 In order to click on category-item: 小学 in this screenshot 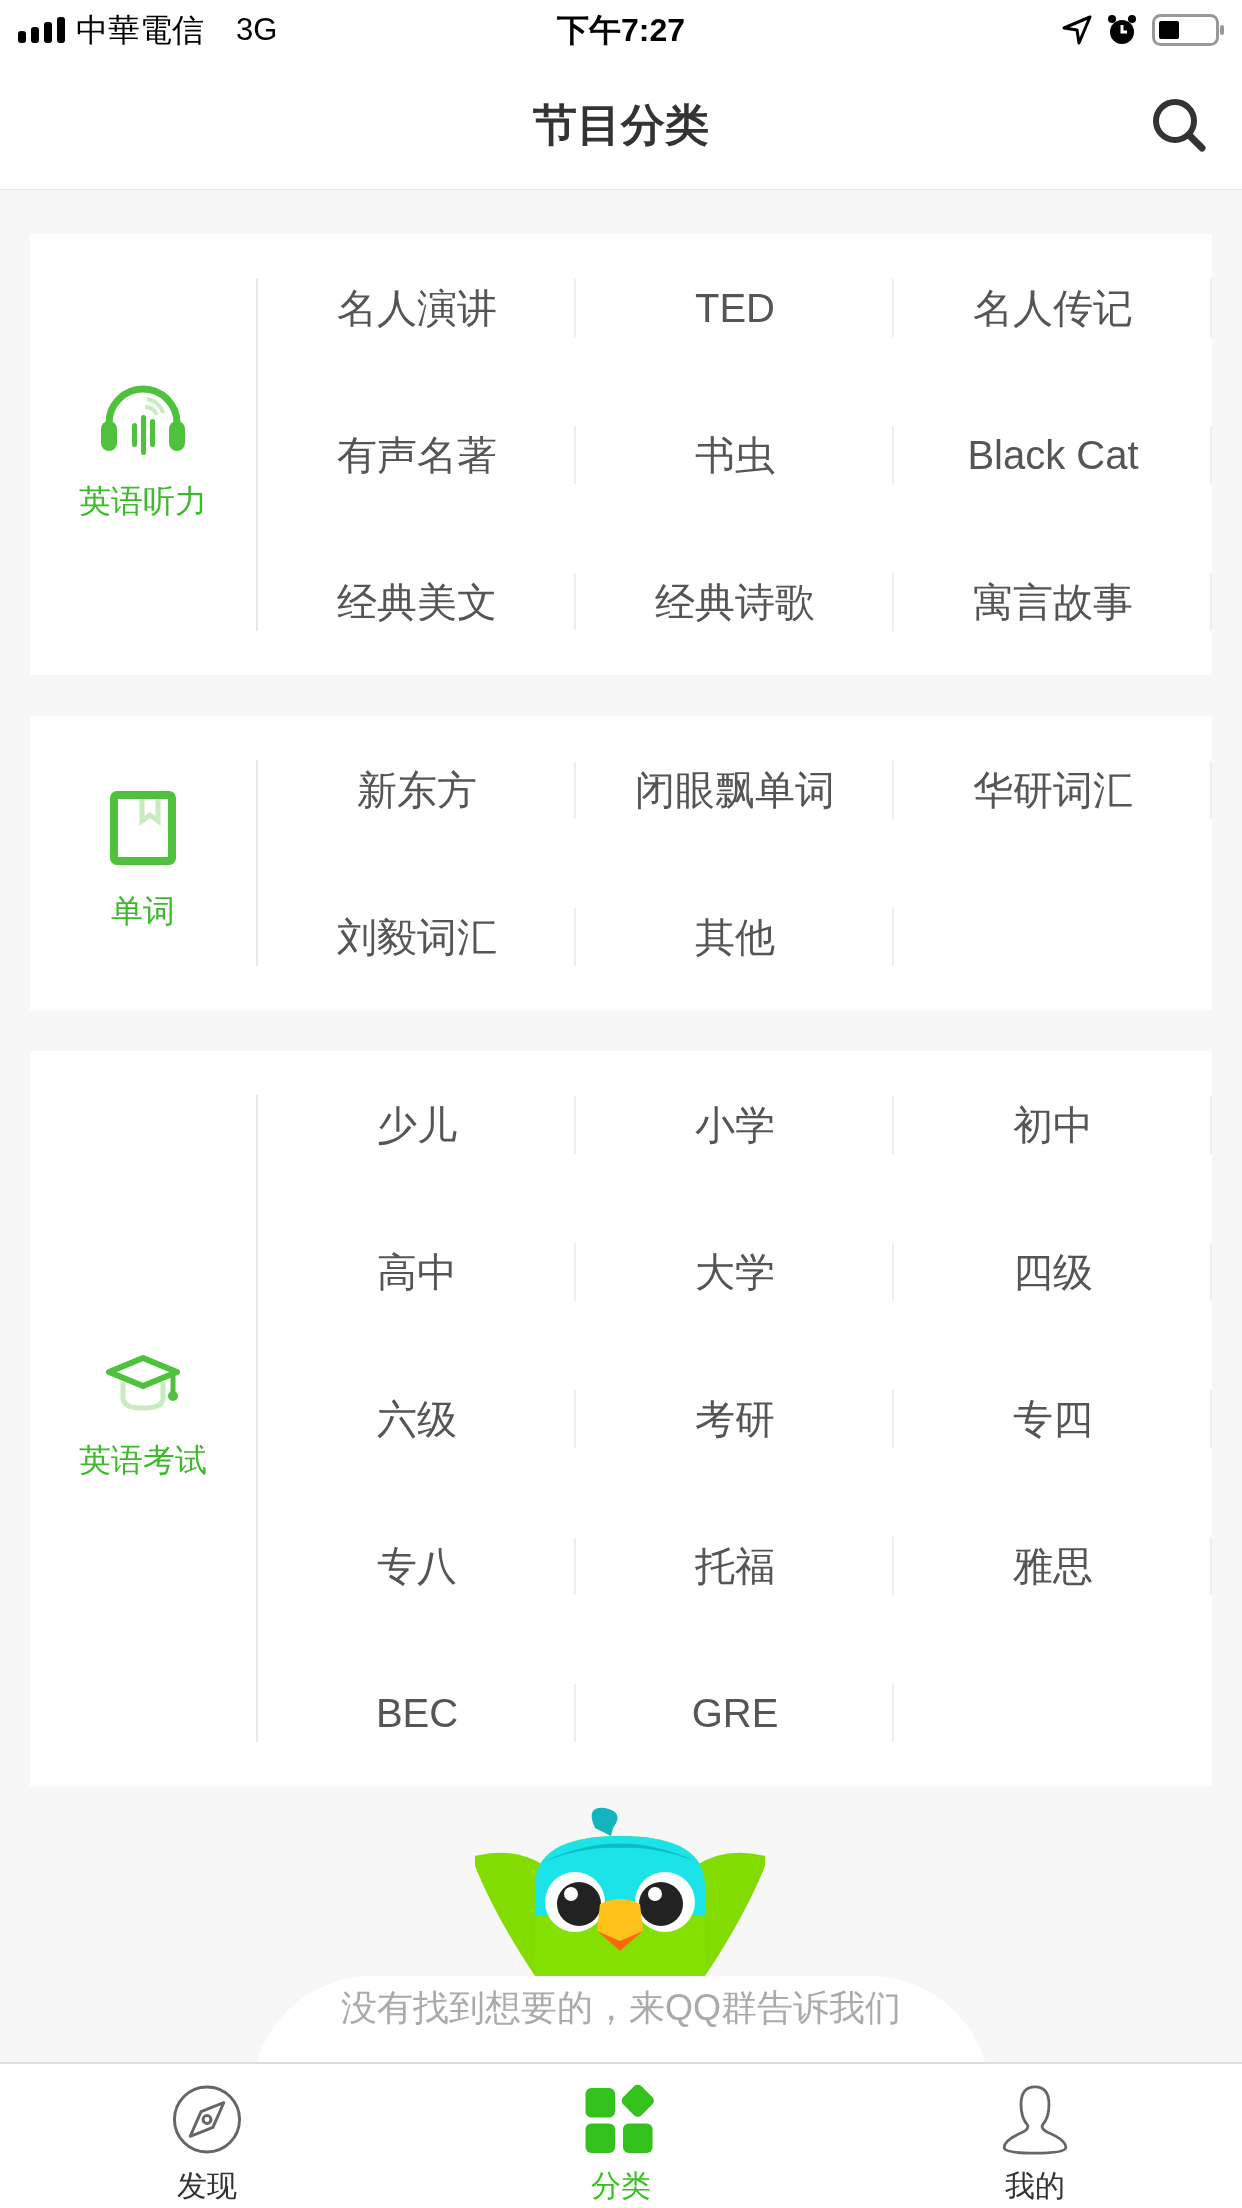, I will do `click(735, 1124)`.